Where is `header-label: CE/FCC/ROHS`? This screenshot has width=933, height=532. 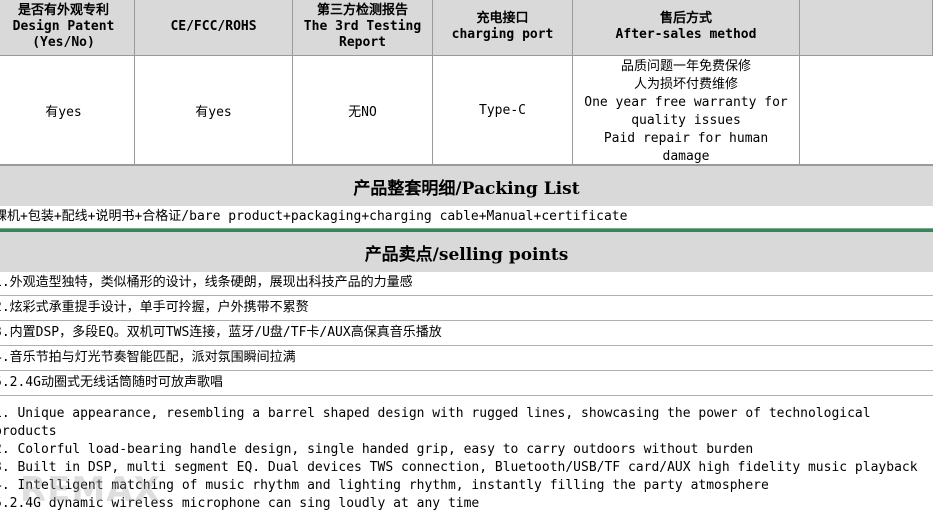 header-label: CE/FCC/ROHS is located at coordinates (213, 26).